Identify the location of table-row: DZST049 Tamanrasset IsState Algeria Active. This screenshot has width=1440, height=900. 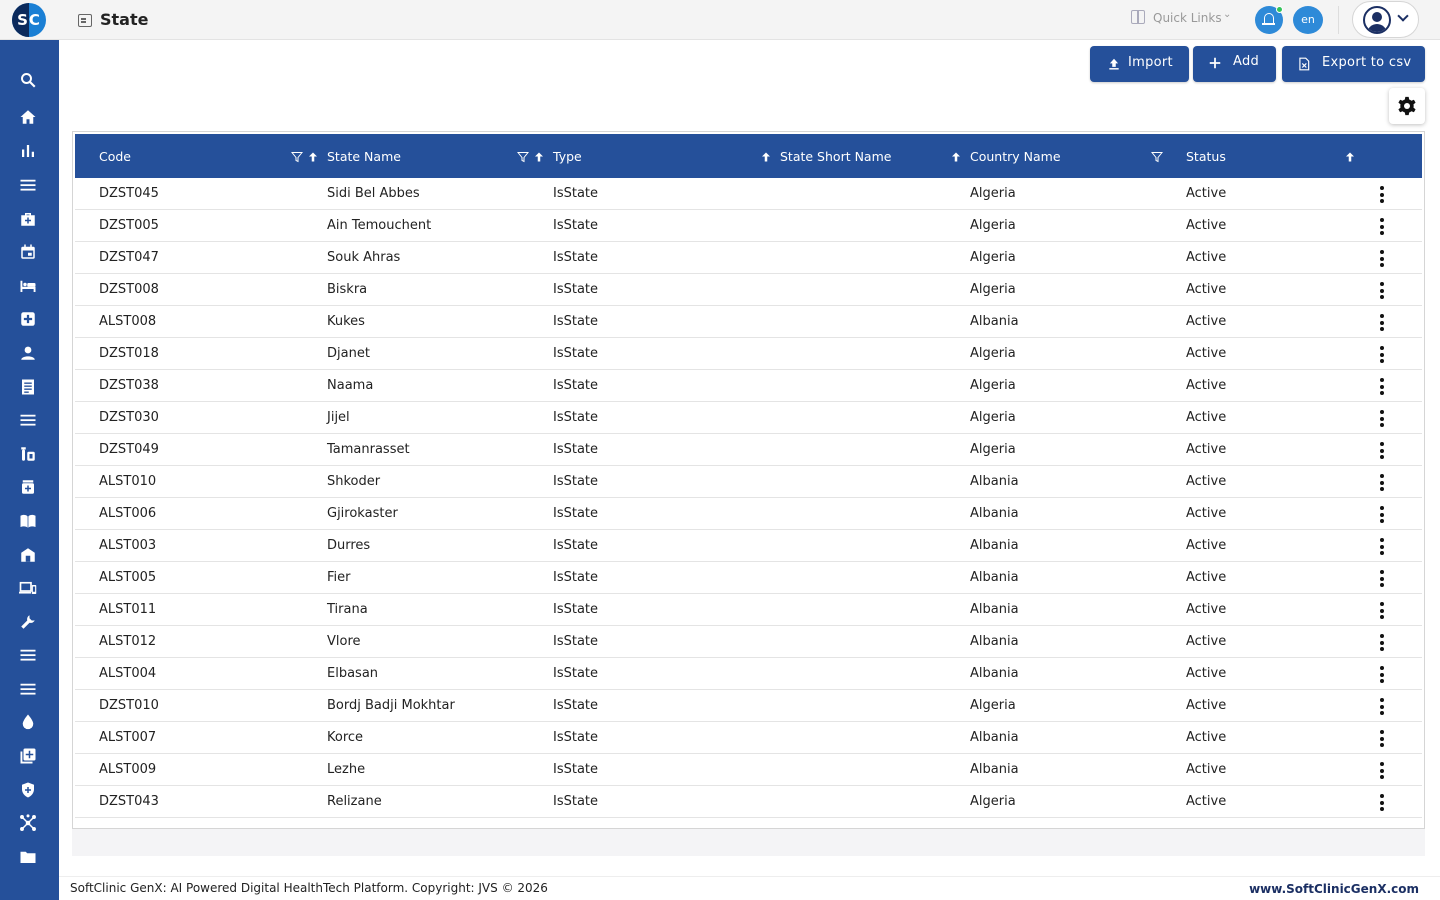
(748, 450).